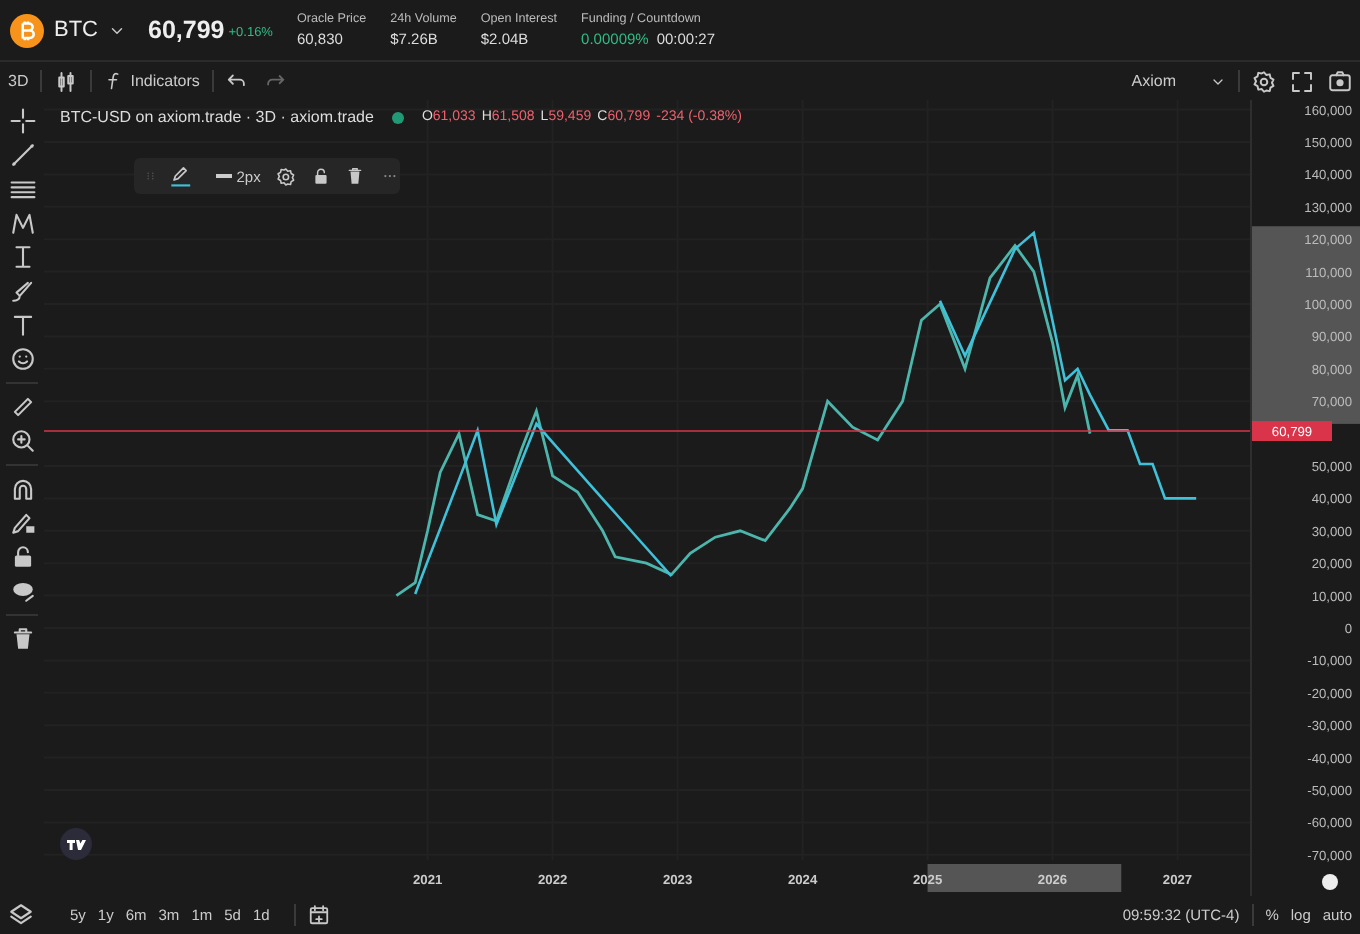 The height and width of the screenshot is (934, 1360). Describe the element at coordinates (27, 30) in the screenshot. I see `bitcoin-logo-icon` at that location.